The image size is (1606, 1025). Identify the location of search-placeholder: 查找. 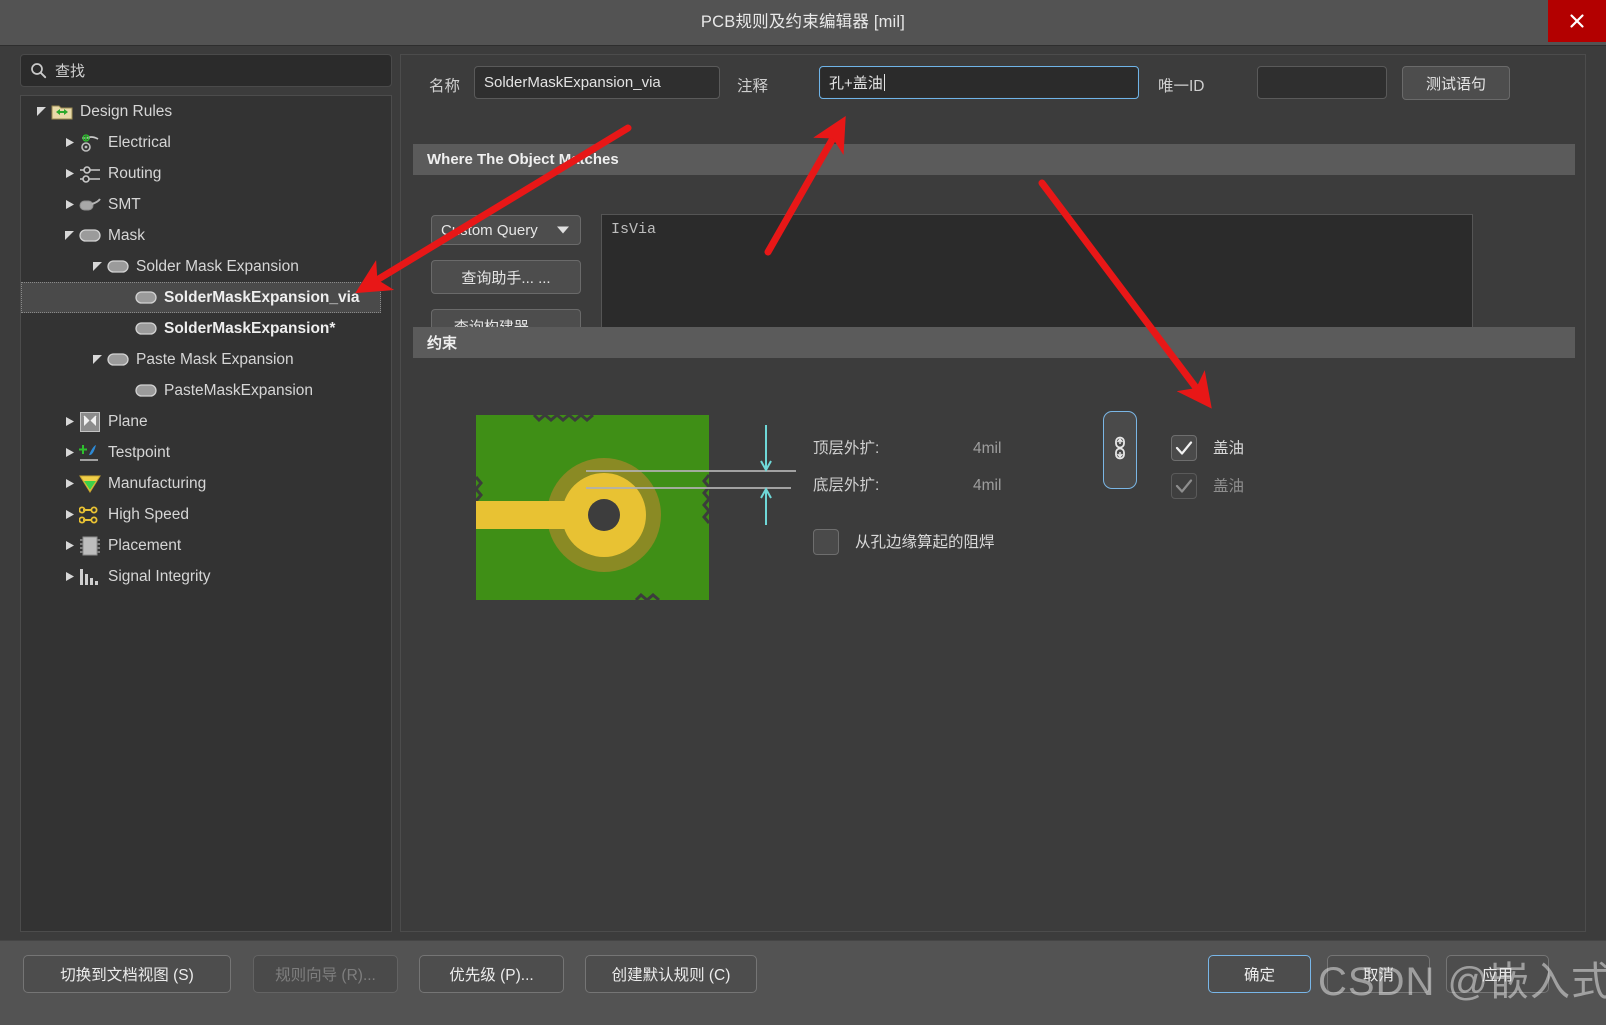
(70, 71).